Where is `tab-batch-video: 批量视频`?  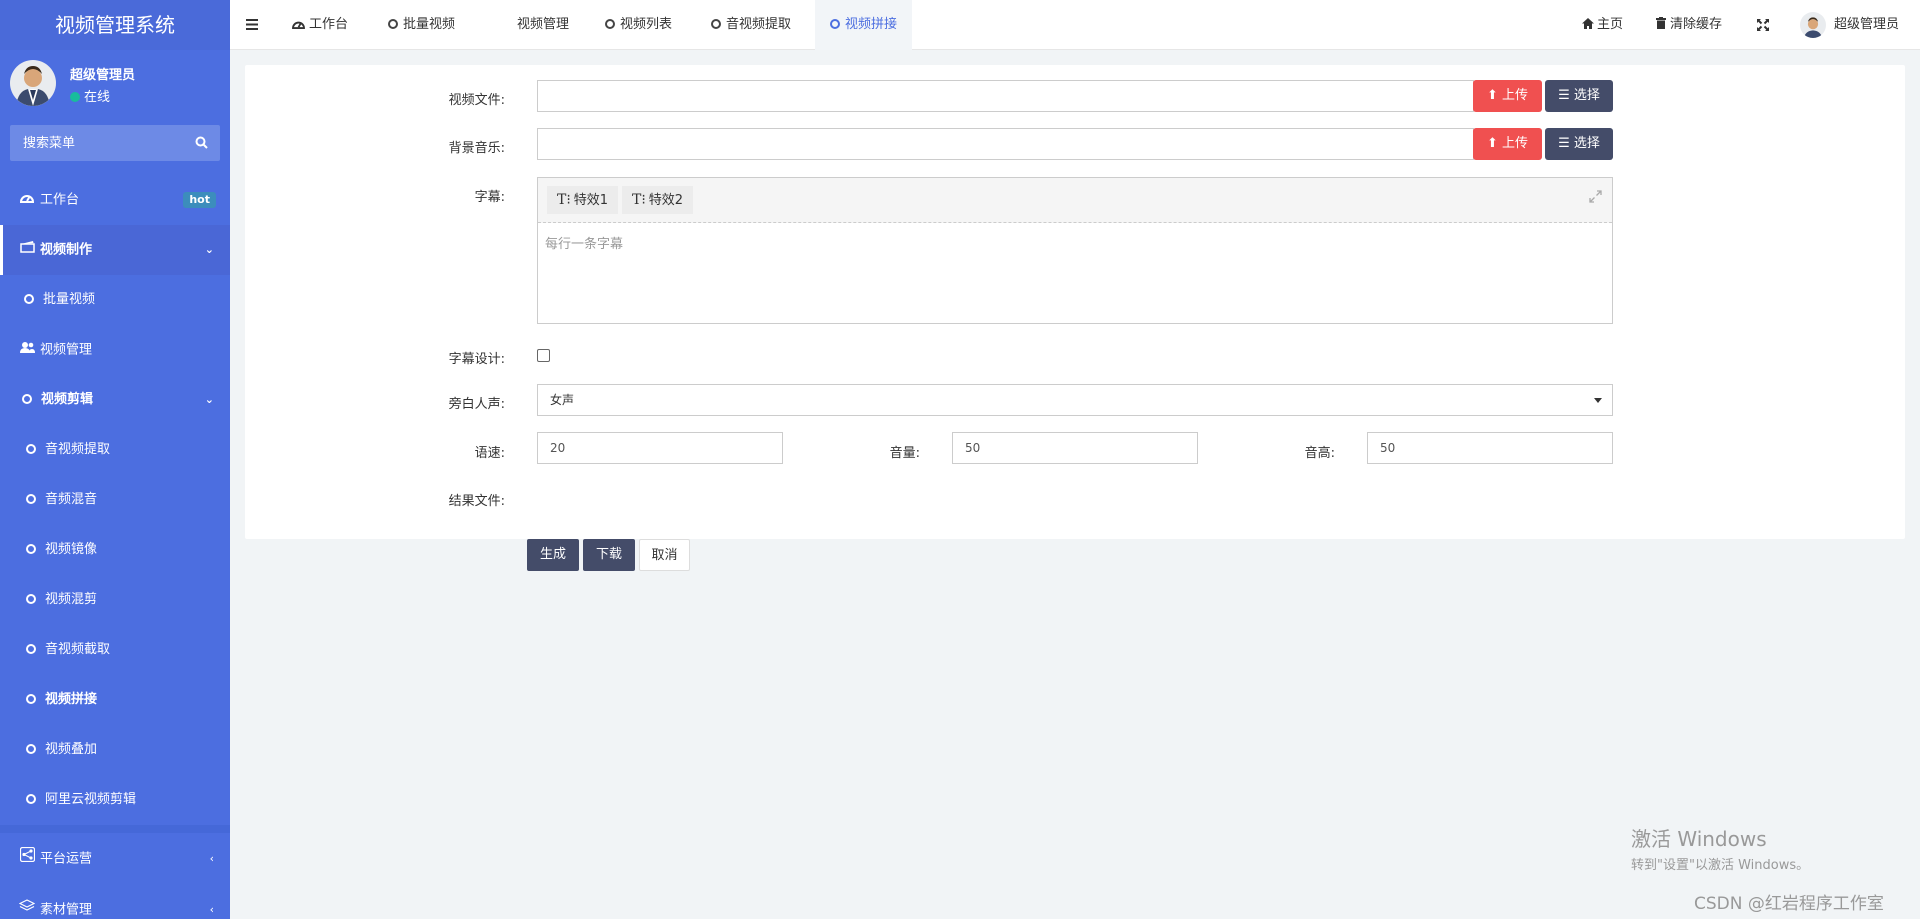 tab-batch-video: 批量视频 is located at coordinates (421, 25).